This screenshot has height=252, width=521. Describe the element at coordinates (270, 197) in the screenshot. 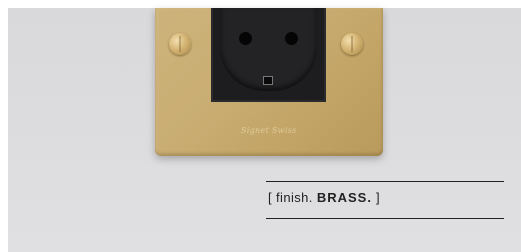

I see `caption-open-bracket: [` at that location.